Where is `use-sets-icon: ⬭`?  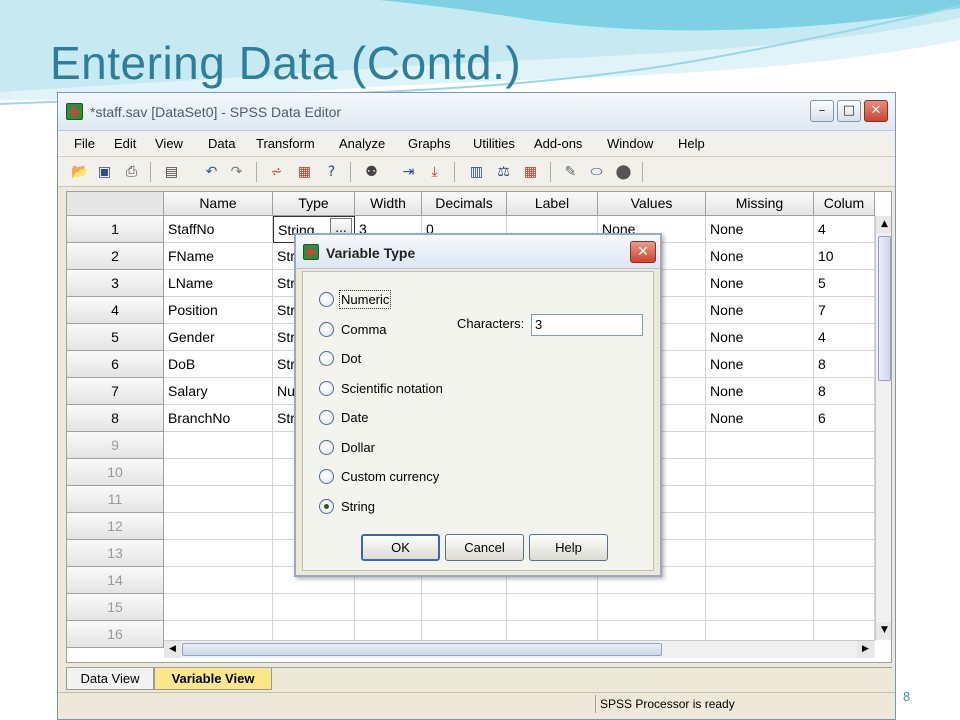
use-sets-icon: ⬭ is located at coordinates (596, 172).